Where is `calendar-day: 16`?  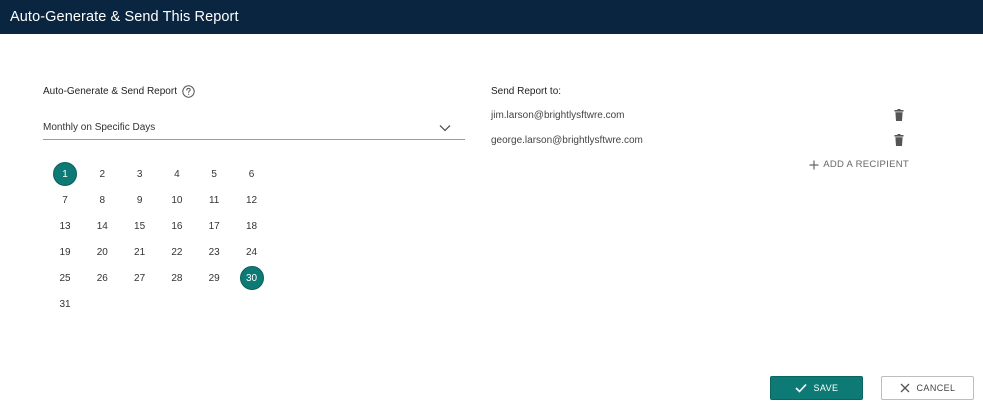
calendar-day: 16 is located at coordinates (177, 226).